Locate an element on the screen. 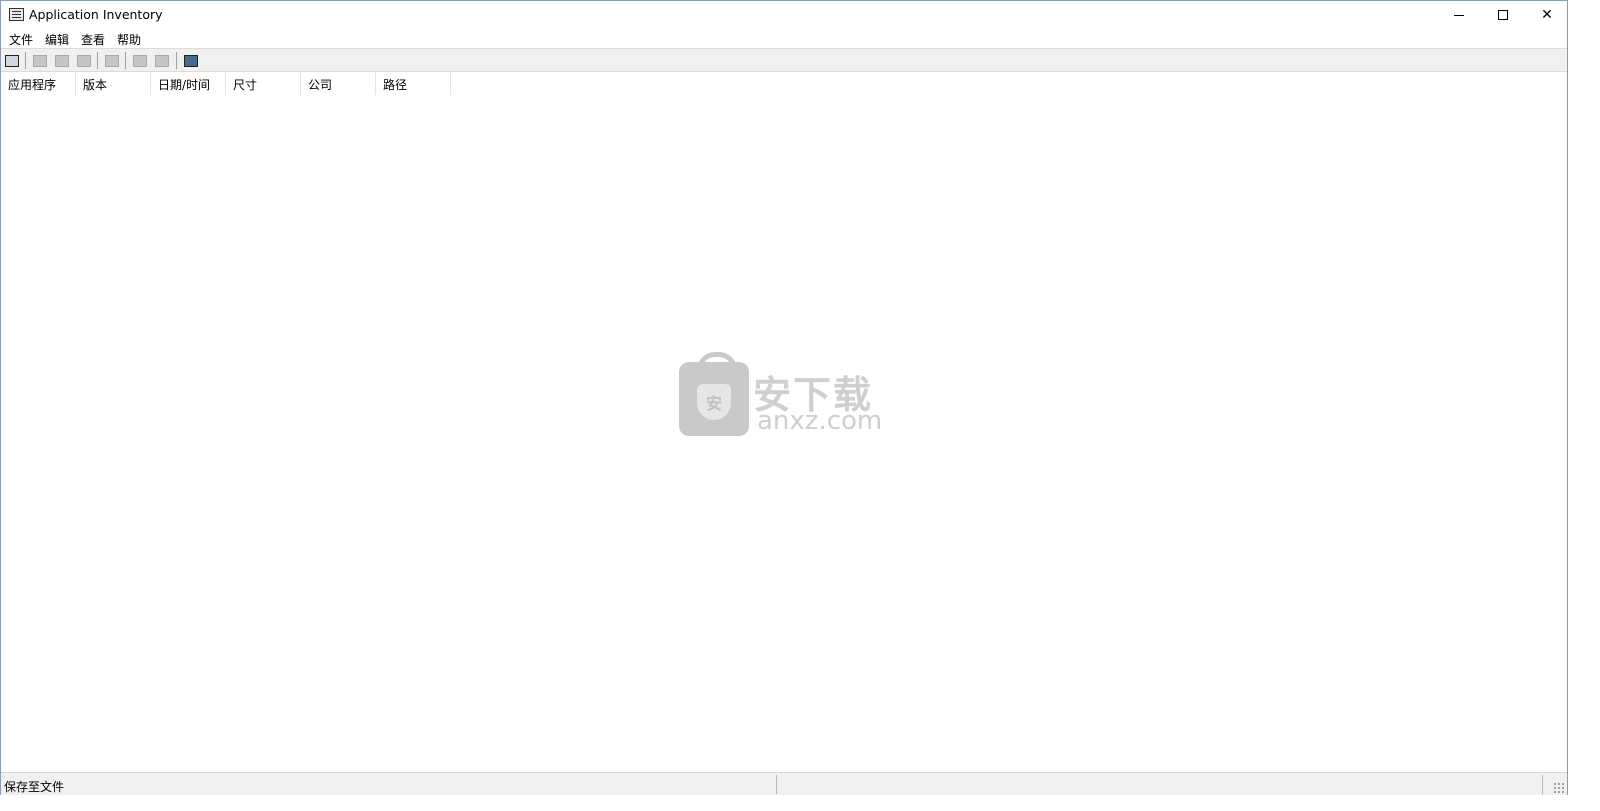  print-icon is located at coordinates (140, 60).